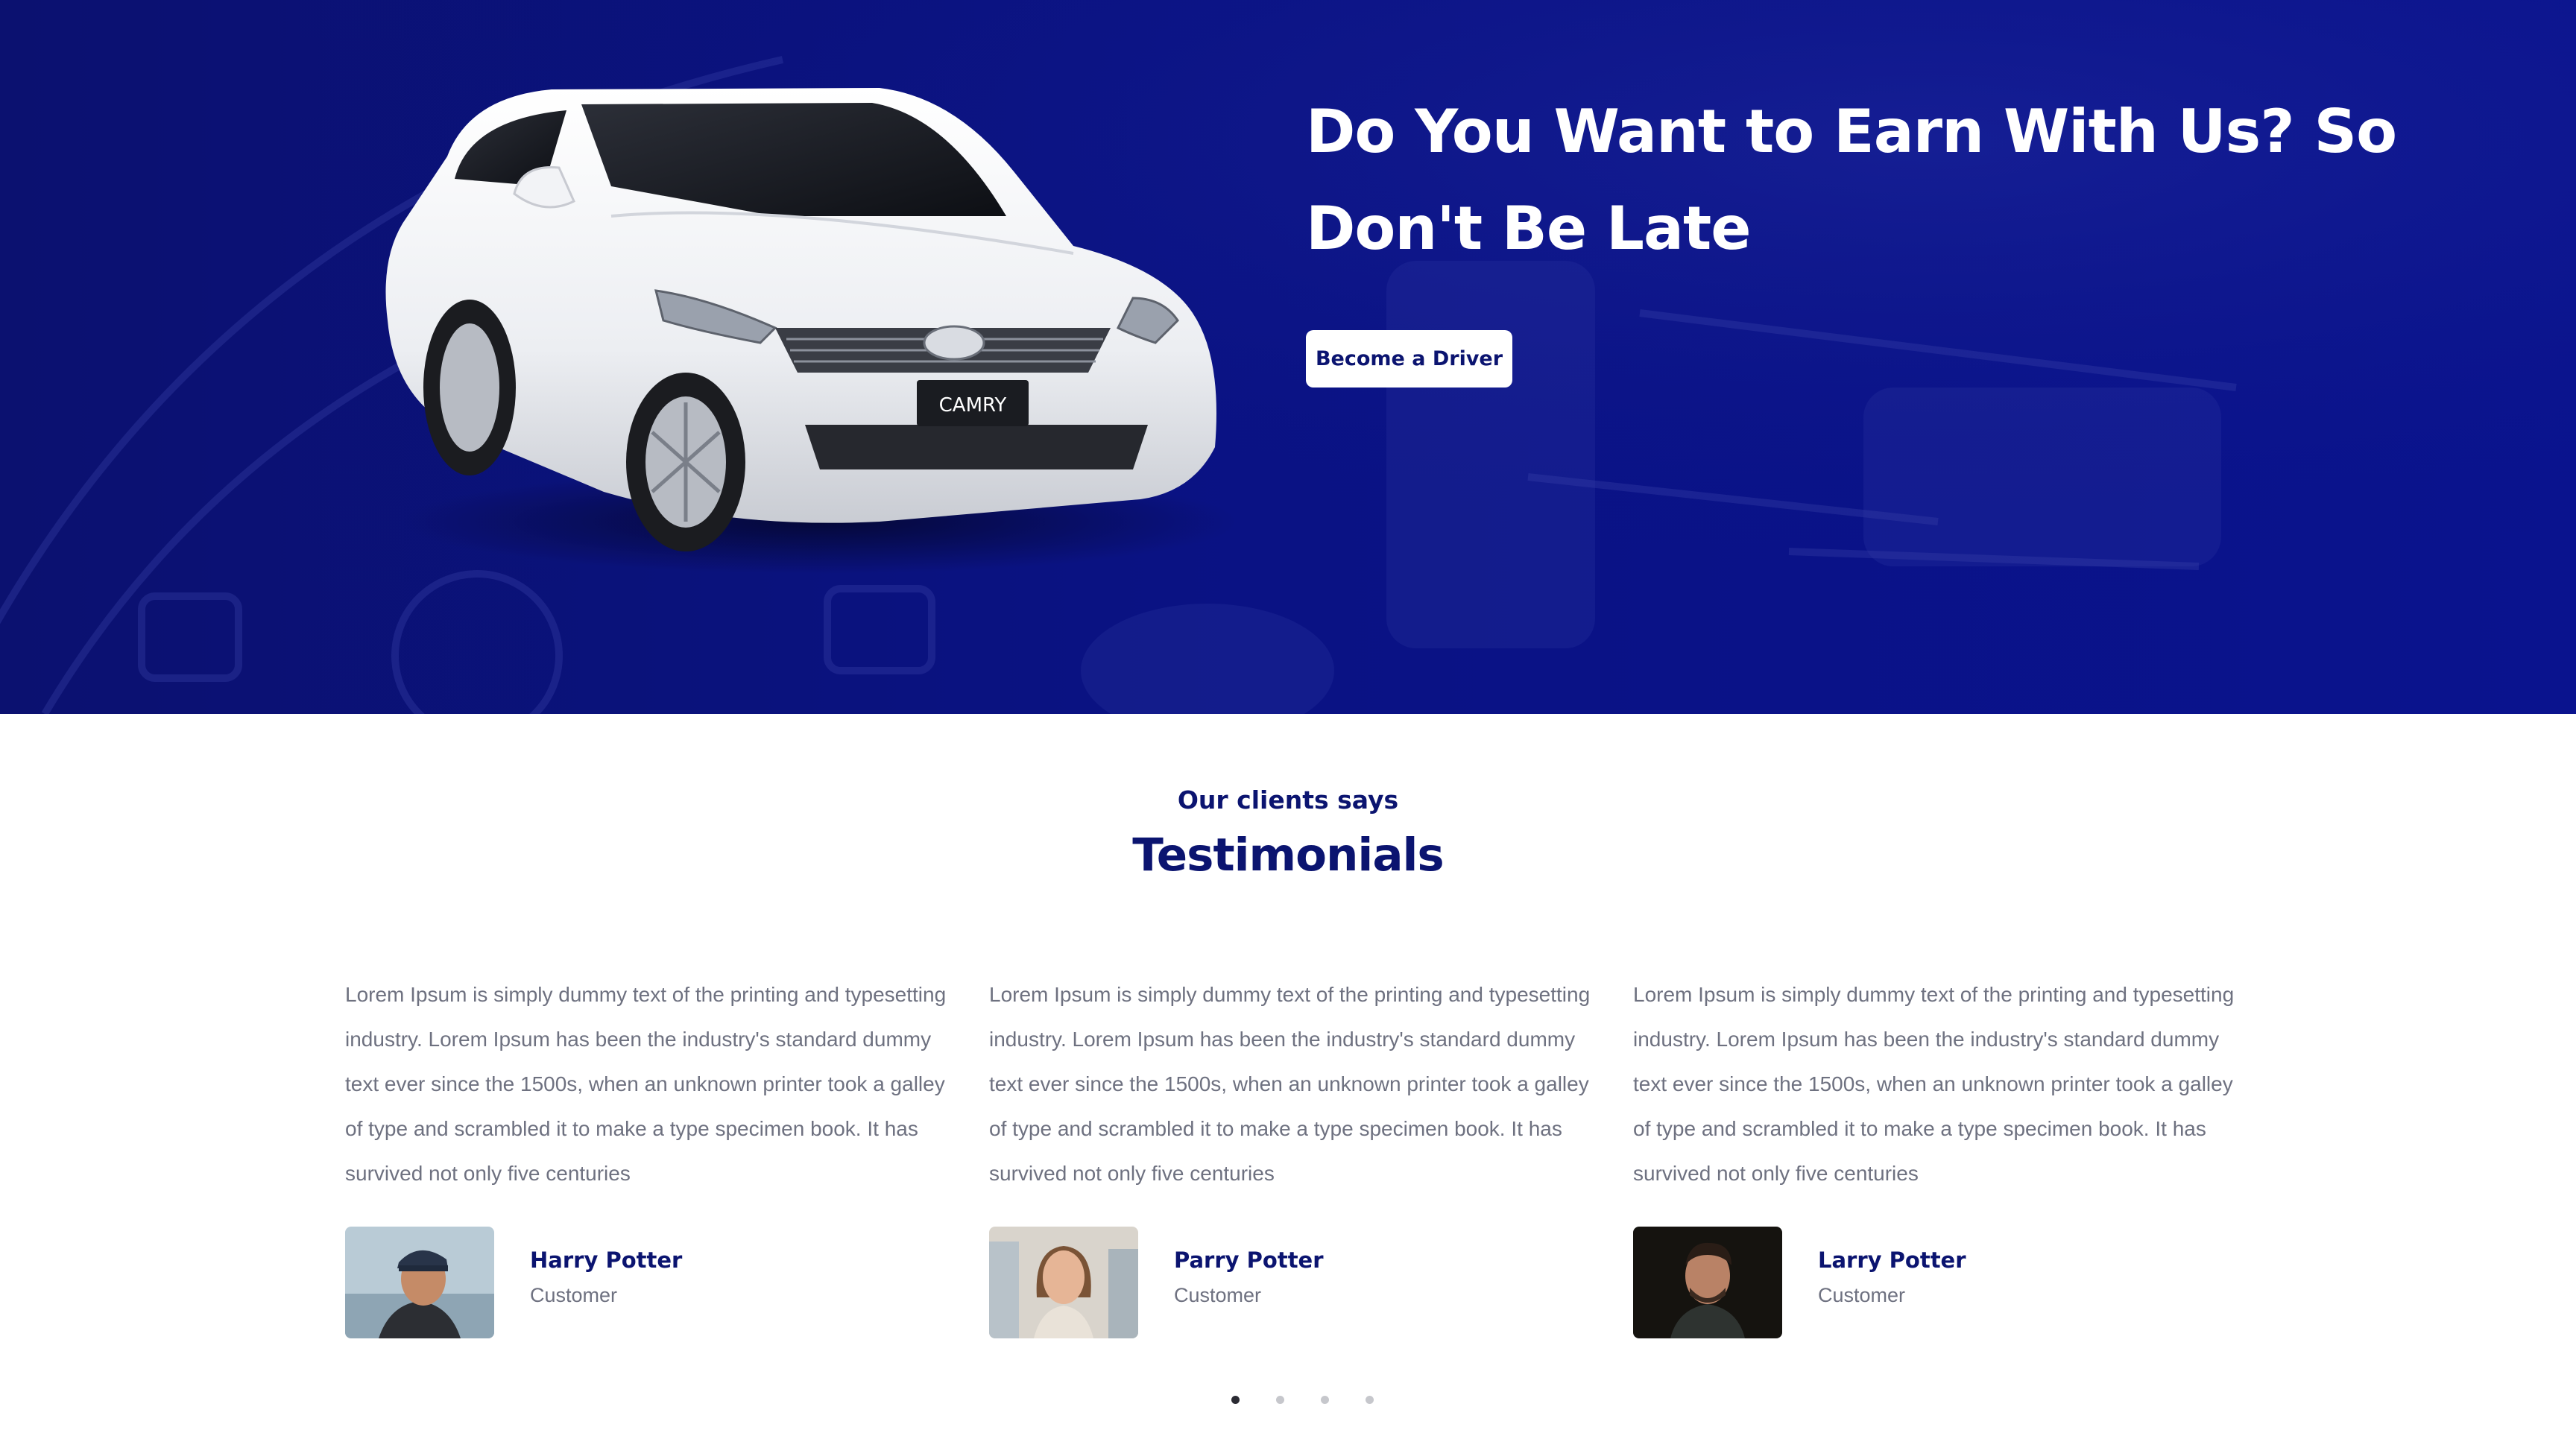  I want to click on testimonial-author: Harry Potter Customer, so click(647, 1282).